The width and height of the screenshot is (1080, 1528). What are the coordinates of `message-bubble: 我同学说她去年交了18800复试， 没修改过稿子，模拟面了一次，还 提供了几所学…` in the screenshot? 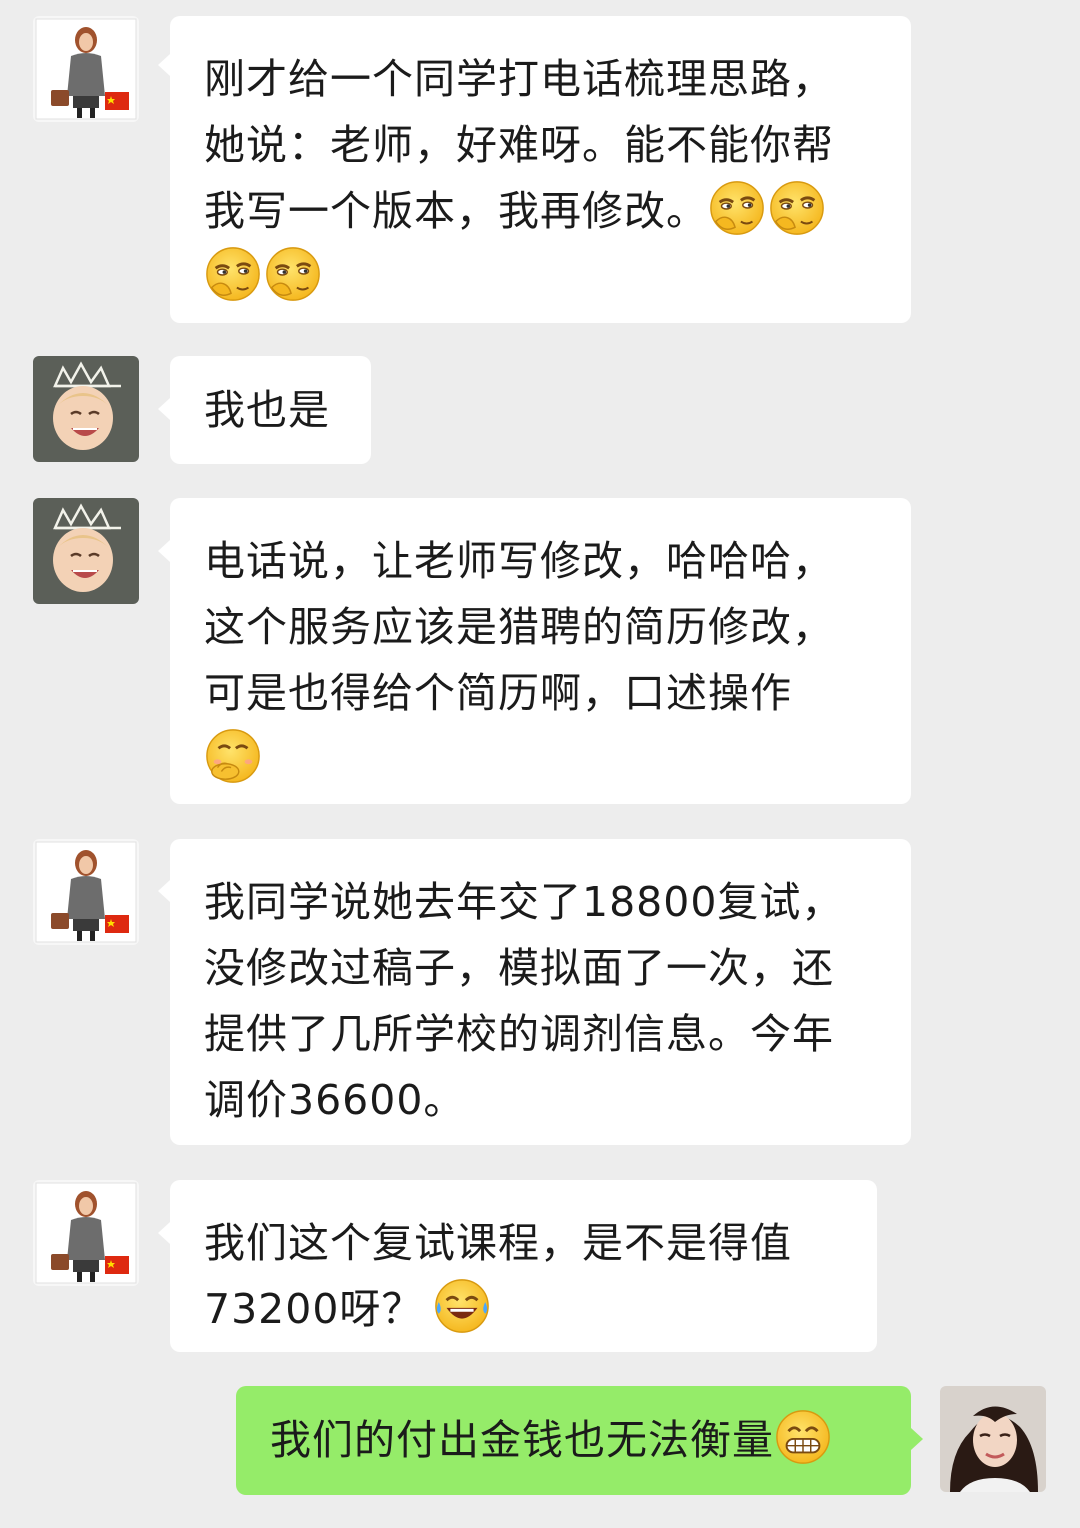 It's located at (540, 992).